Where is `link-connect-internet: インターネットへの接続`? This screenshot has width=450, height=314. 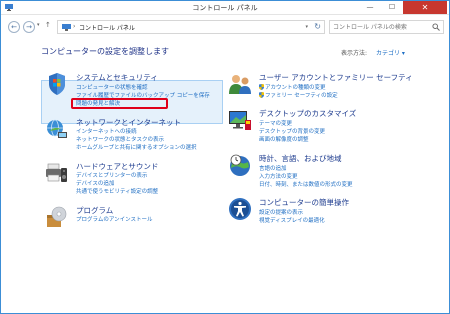
link-connect-internet: インターネットへの接続 is located at coordinates (106, 131).